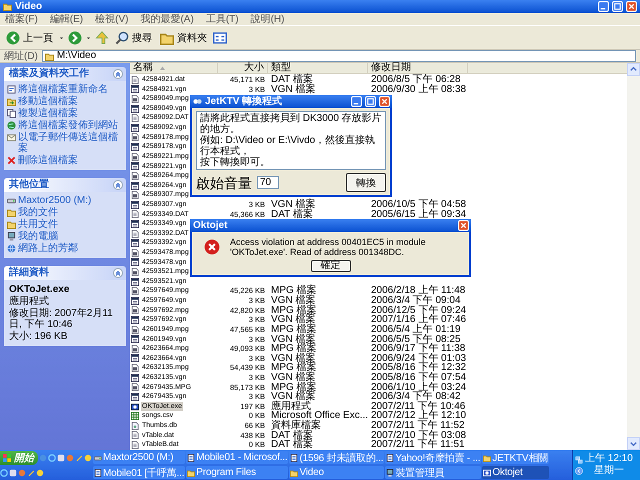 This screenshot has height=480, width=640. Describe the element at coordinates (339, 56) in the screenshot. I see `address-field: M:\Video` at that location.